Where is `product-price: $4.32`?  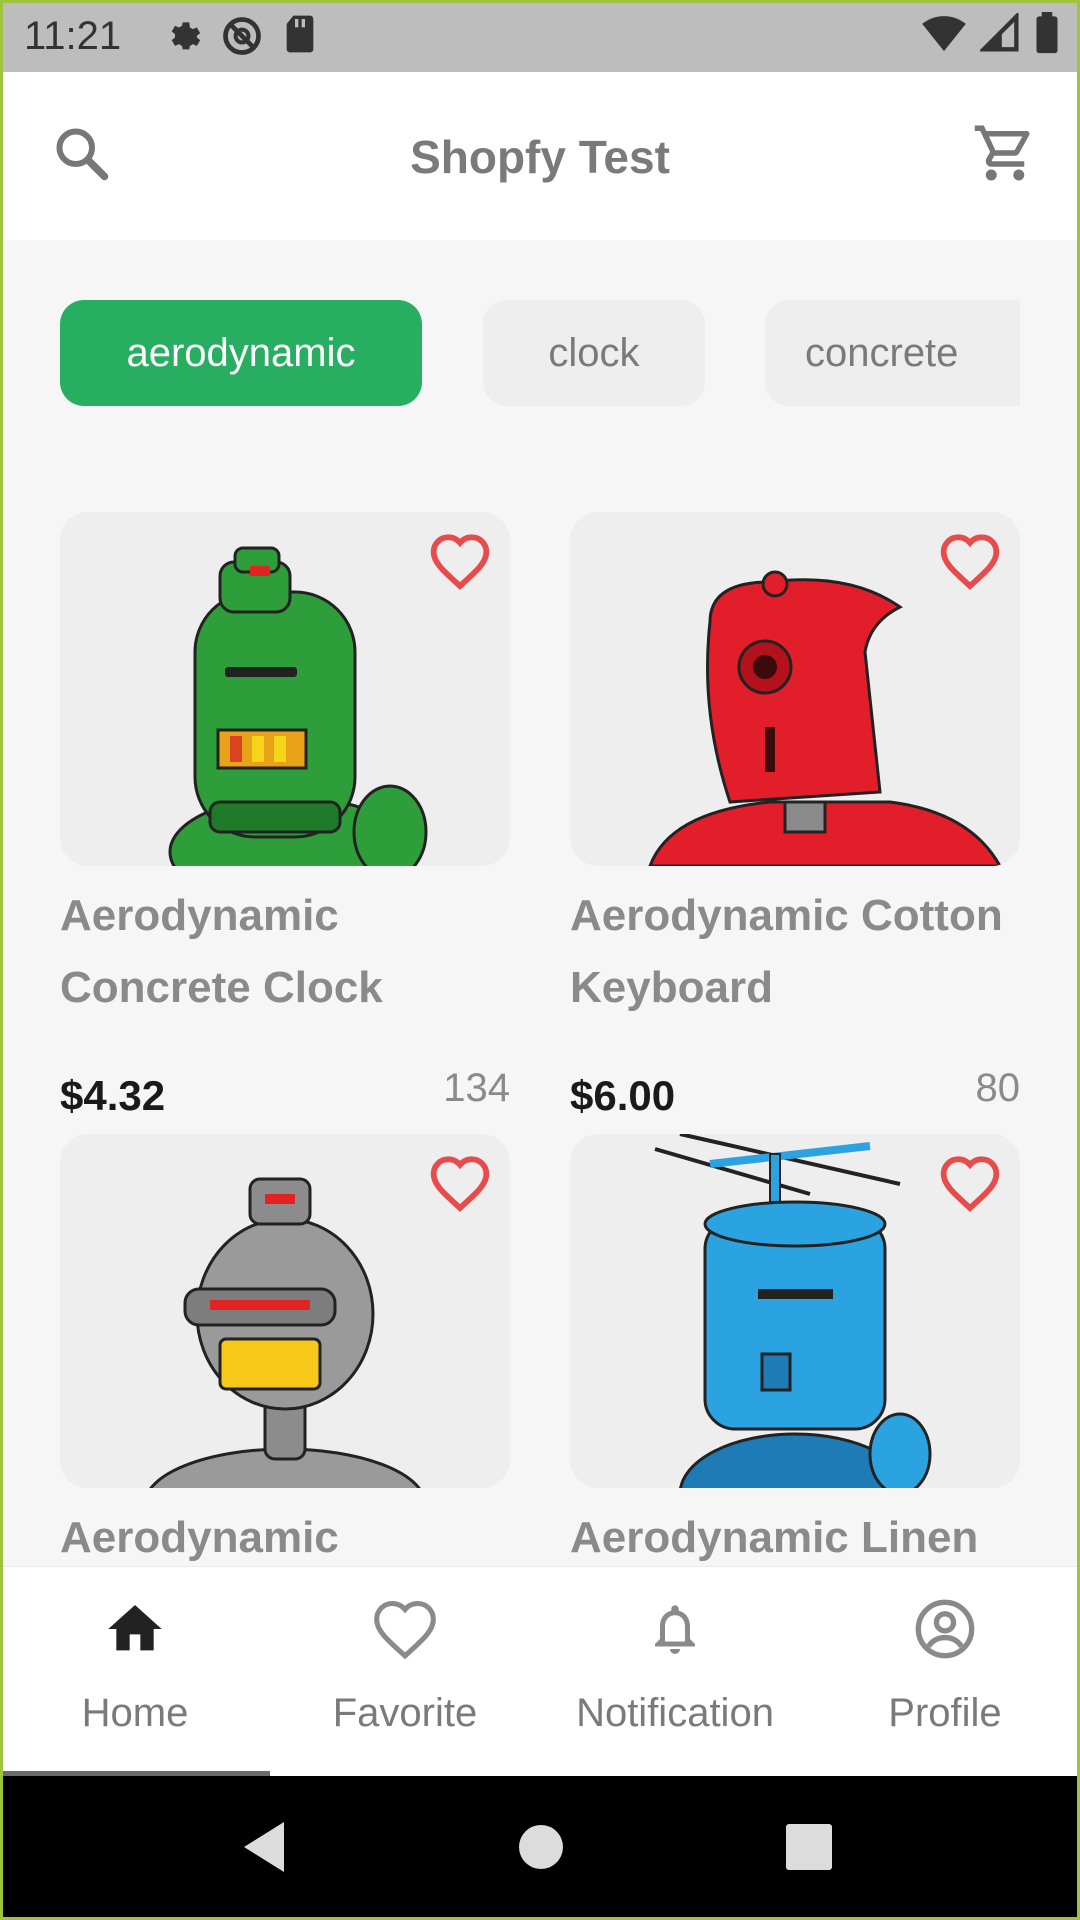 product-price: $4.32 is located at coordinates (113, 1095).